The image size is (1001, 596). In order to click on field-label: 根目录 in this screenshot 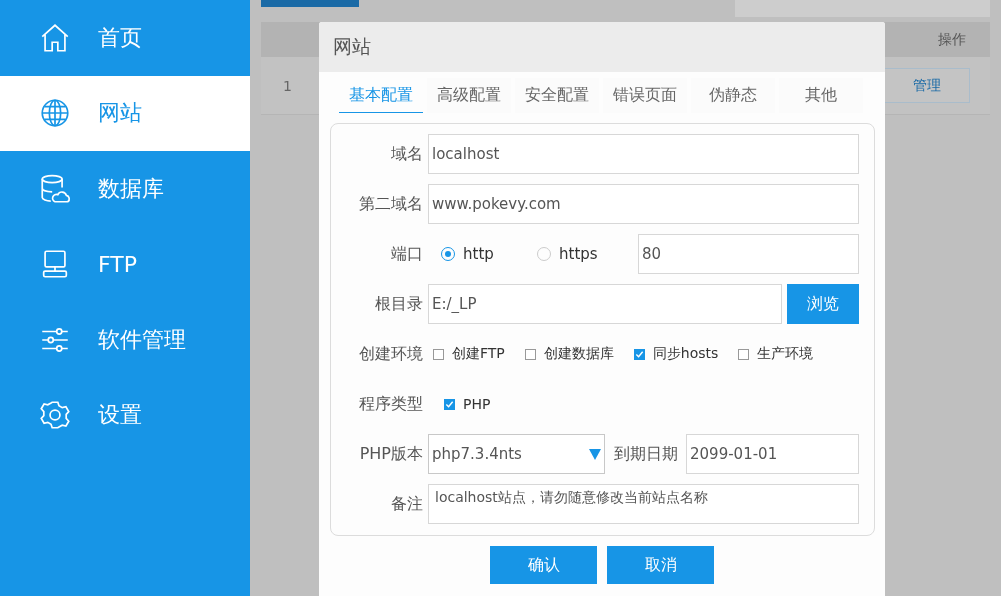, I will do `click(398, 304)`.